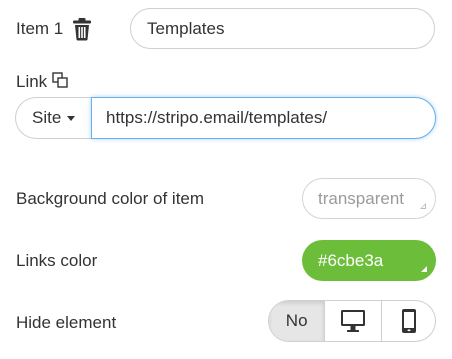 Image resolution: width=452 pixels, height=359 pixels. What do you see at coordinates (60, 80) in the screenshot?
I see `copy-icon` at bounding box center [60, 80].